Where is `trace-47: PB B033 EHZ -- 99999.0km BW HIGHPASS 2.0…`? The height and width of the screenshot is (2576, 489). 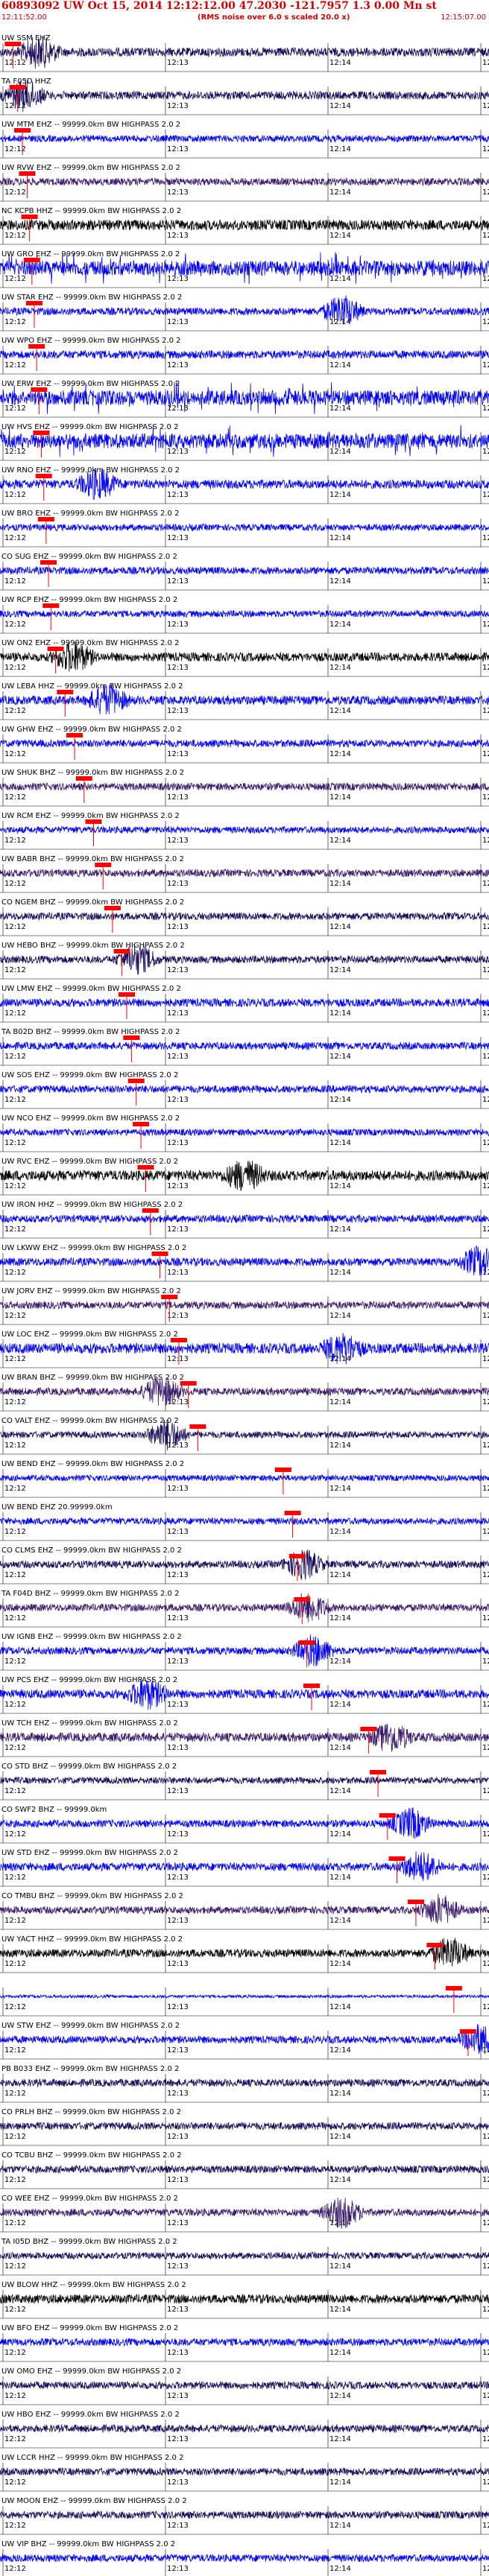
trace-47: PB B033 EHZ -- 99999.0km BW HIGHPASS 2.0… is located at coordinates (245, 2084).